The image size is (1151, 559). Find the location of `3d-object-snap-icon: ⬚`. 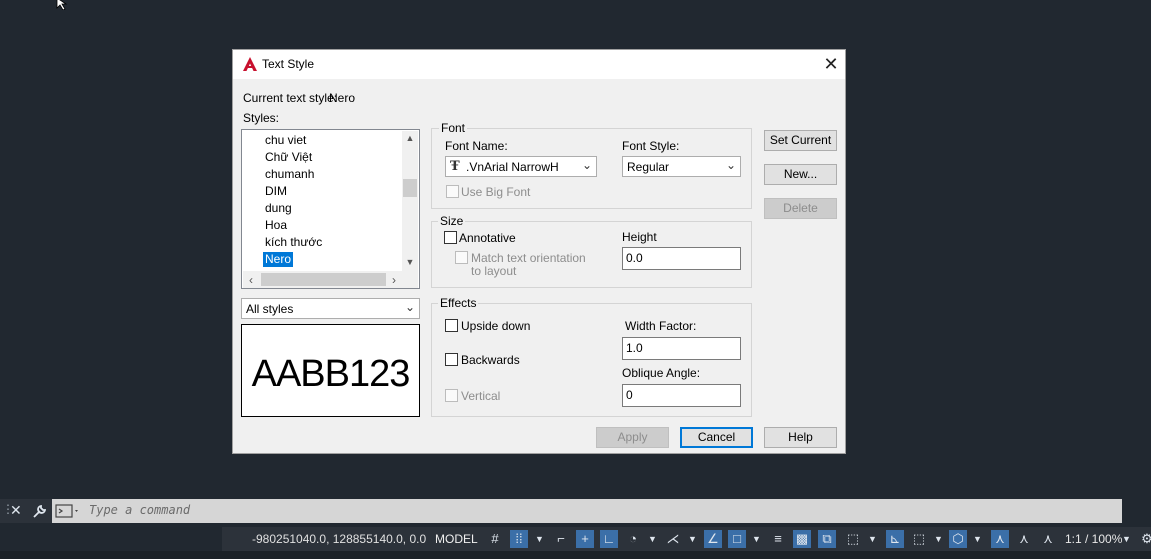

3d-object-snap-icon: ⬚ is located at coordinates (853, 539).